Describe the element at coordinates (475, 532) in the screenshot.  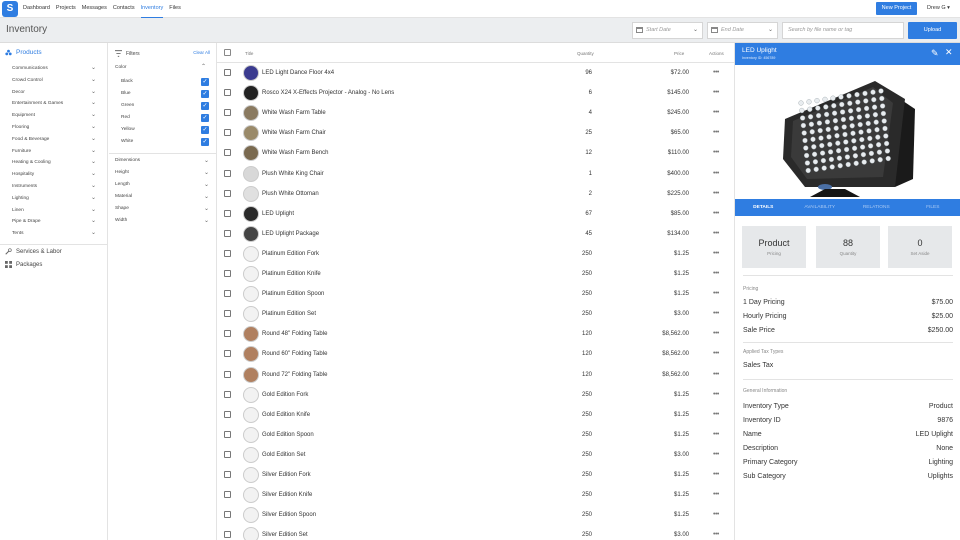
I see `table-row: Silver Edition Set 250 $3.00 •••` at that location.